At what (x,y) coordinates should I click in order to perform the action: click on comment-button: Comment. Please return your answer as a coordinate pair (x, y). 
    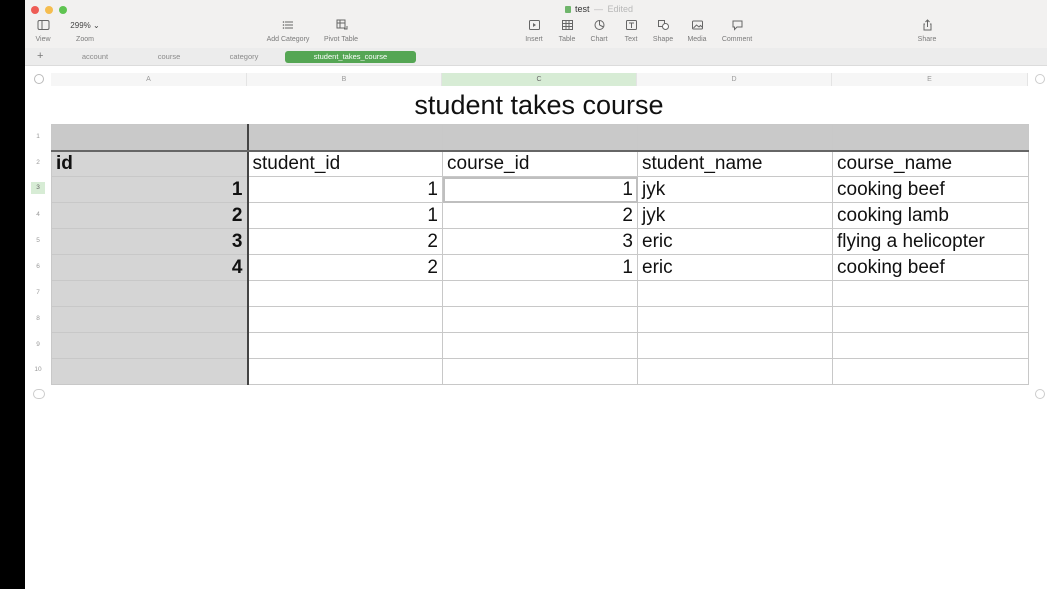
    Looking at the image, I should click on (737, 31).